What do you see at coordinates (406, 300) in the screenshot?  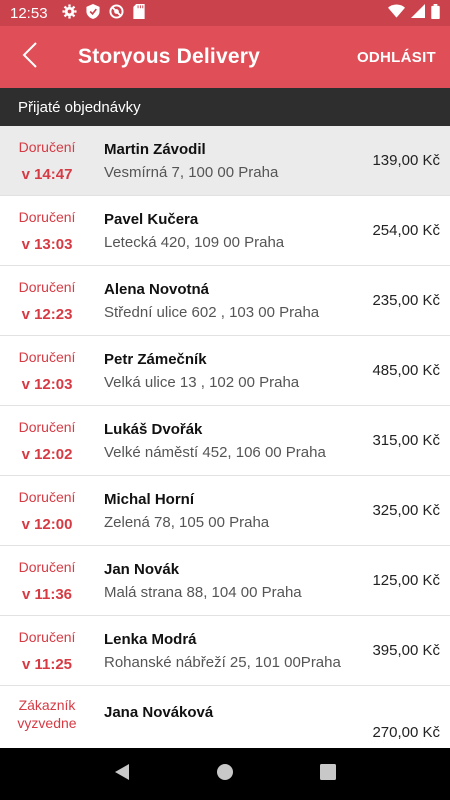 I see `order-price: 235,00 Kč` at bounding box center [406, 300].